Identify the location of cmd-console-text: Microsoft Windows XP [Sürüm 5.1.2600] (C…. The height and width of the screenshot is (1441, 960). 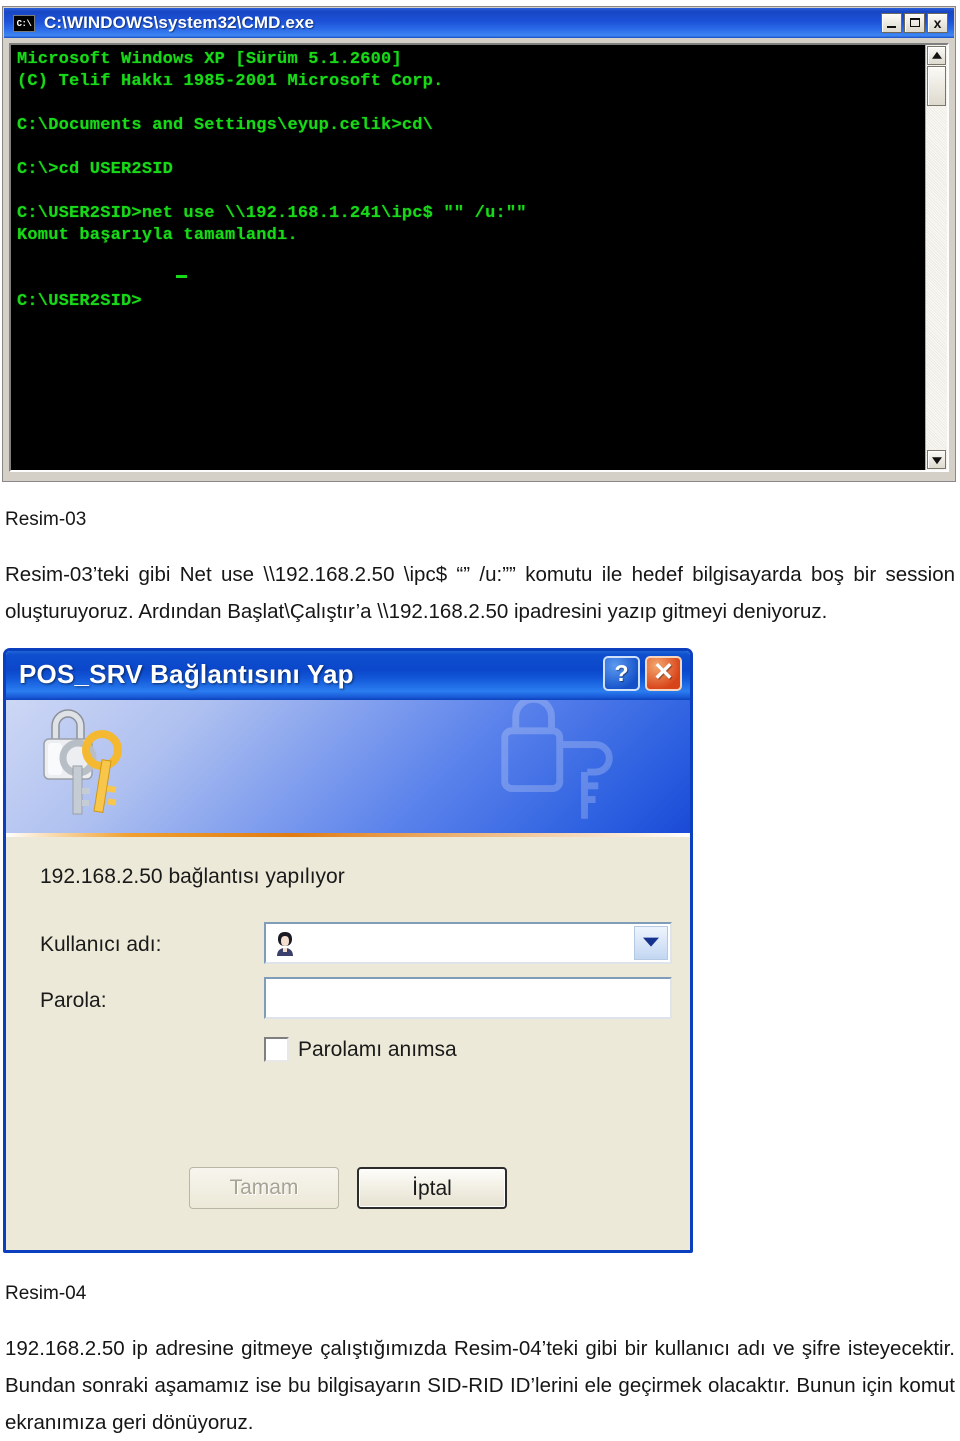
(272, 180).